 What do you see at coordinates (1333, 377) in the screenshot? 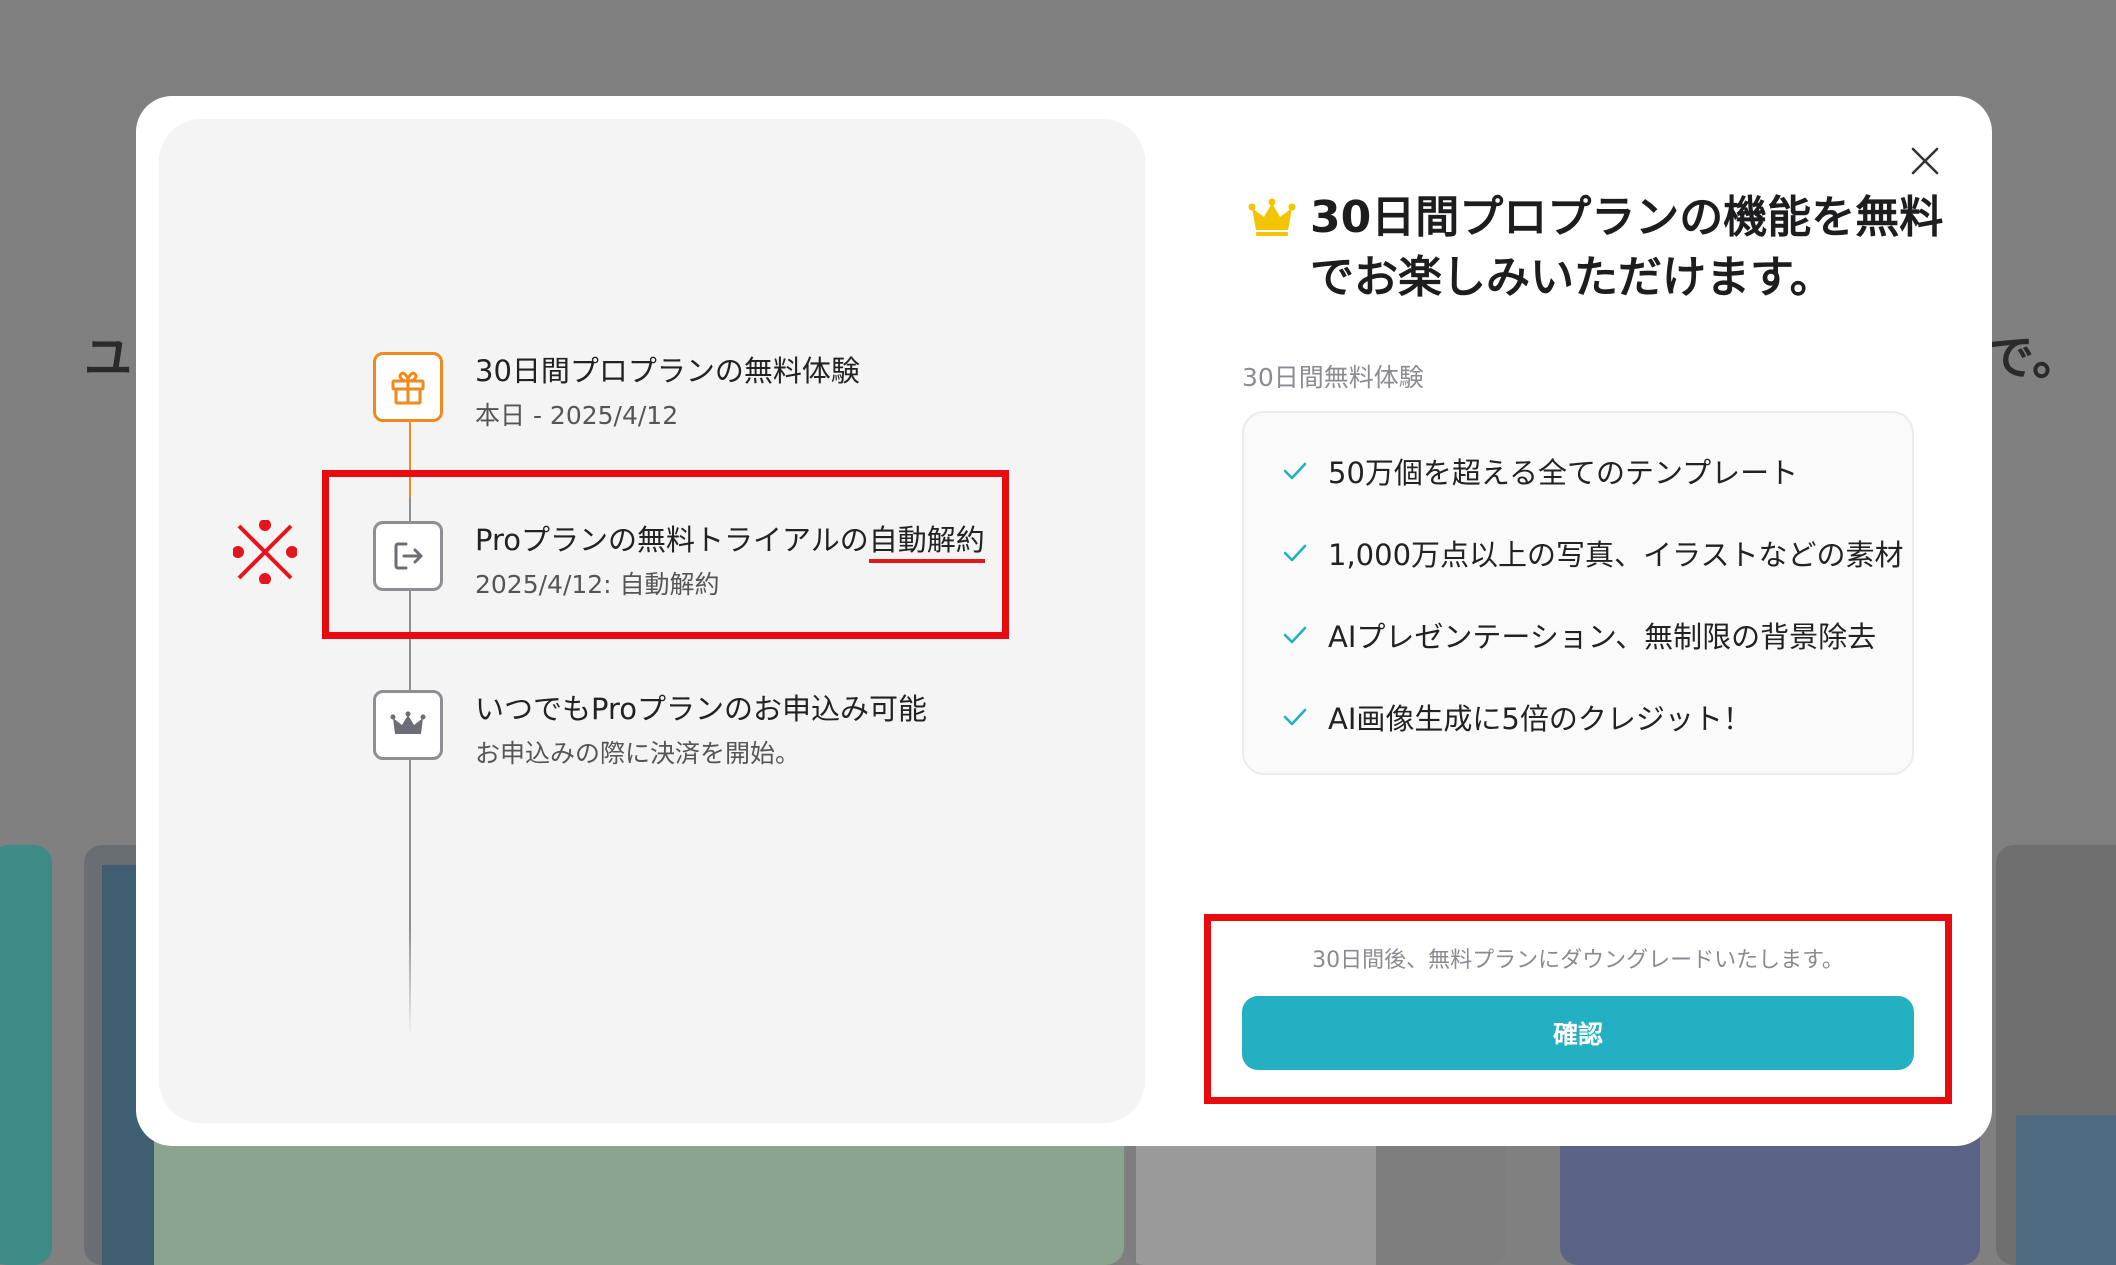
I see `features-section-label: 30日間無料体験` at bounding box center [1333, 377].